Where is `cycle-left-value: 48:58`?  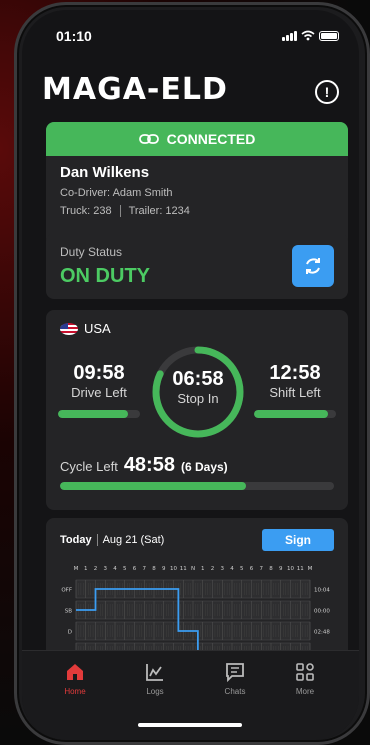
cycle-left-value: 48:58 is located at coordinates (149, 465).